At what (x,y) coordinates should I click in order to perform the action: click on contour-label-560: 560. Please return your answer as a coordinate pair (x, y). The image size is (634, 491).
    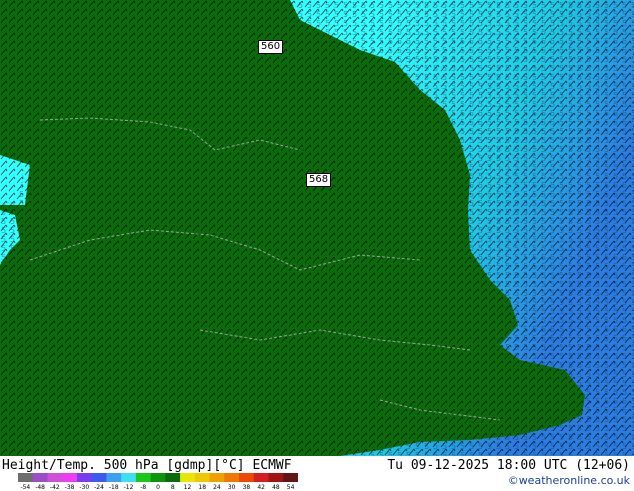
    Looking at the image, I should click on (271, 47).